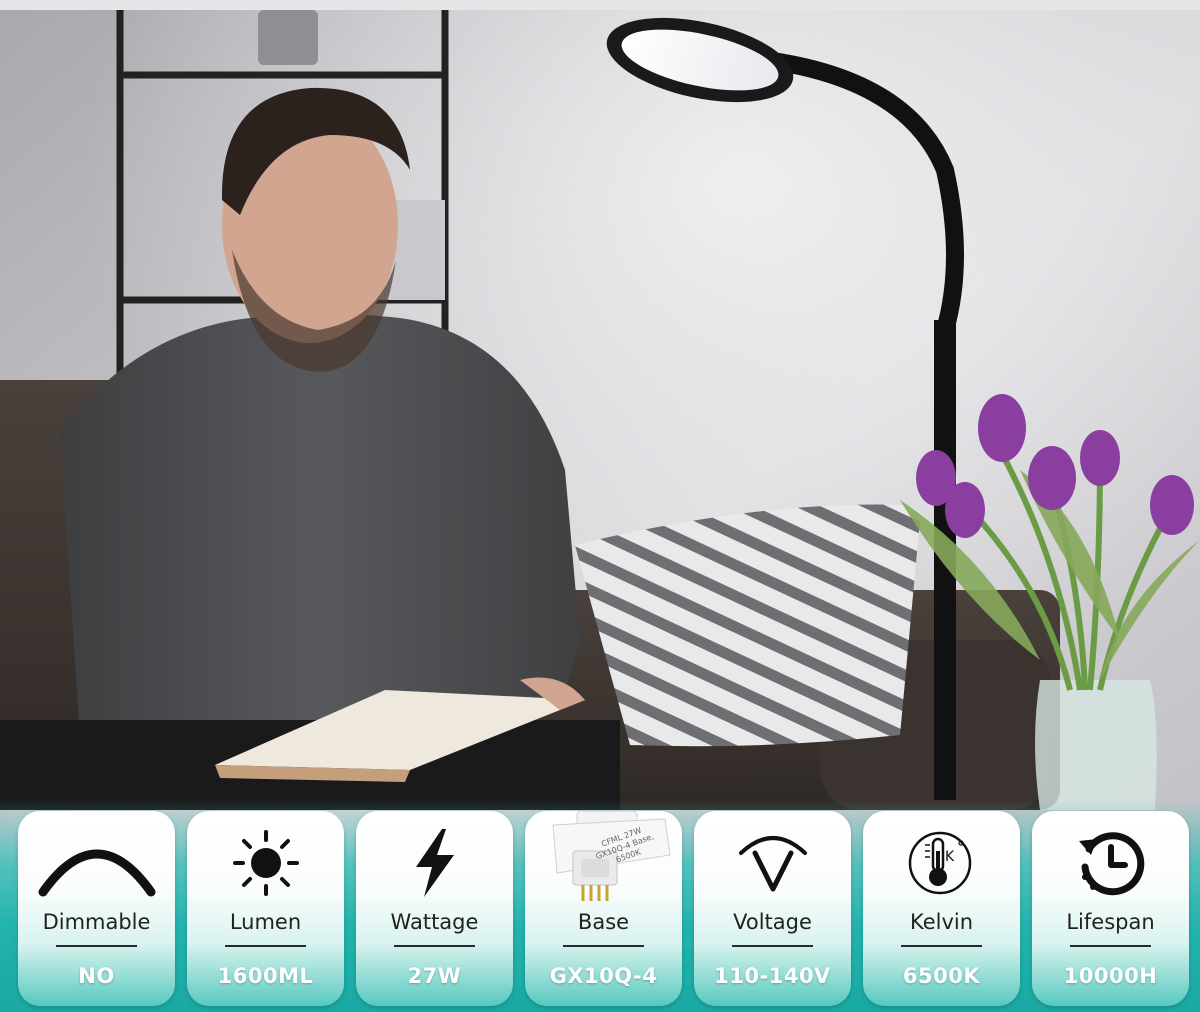 The width and height of the screenshot is (1200, 1012). I want to click on spec-card-dimmable: Dimmable NO, so click(96, 908).